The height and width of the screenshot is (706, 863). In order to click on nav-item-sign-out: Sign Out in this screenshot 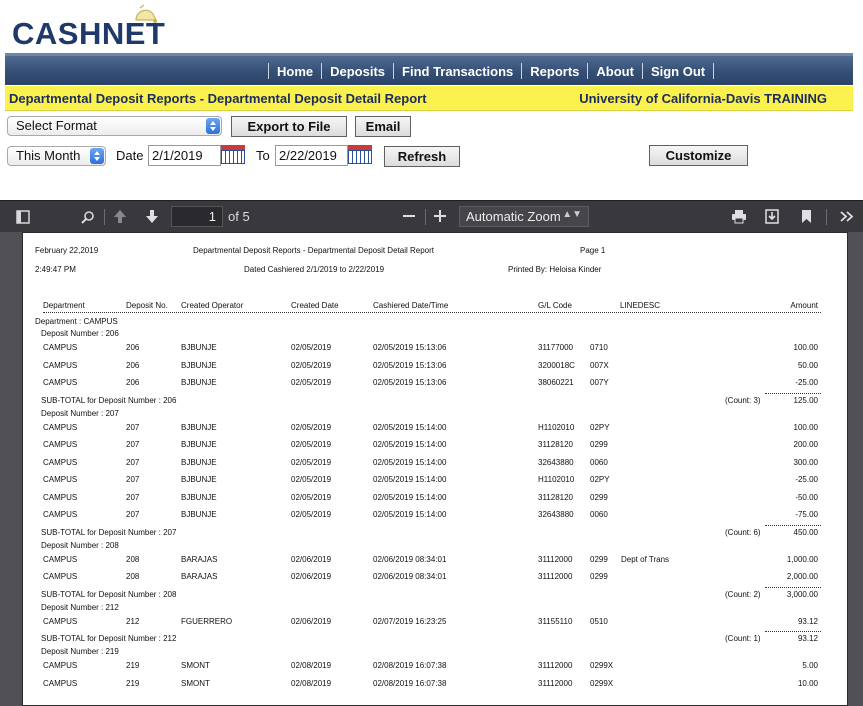, I will do `click(678, 71)`.